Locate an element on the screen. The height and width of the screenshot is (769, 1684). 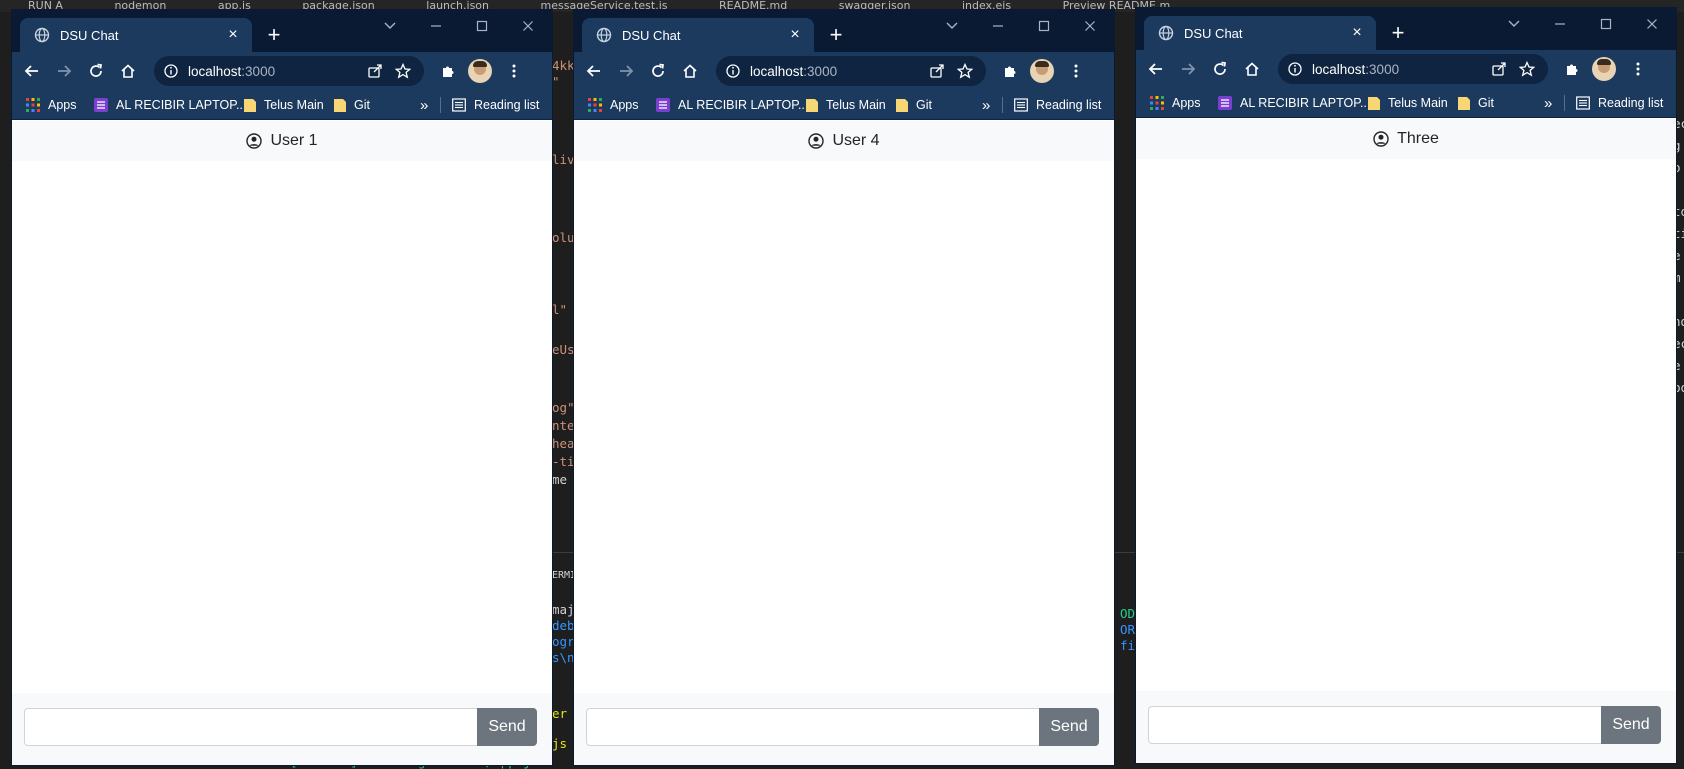
chat-header: Three is located at coordinates (1406, 139).